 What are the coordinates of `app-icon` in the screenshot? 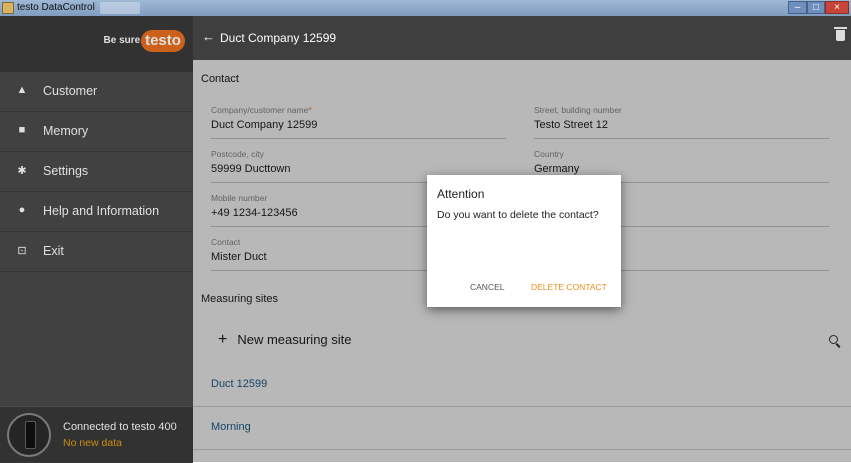 It's located at (8, 8).